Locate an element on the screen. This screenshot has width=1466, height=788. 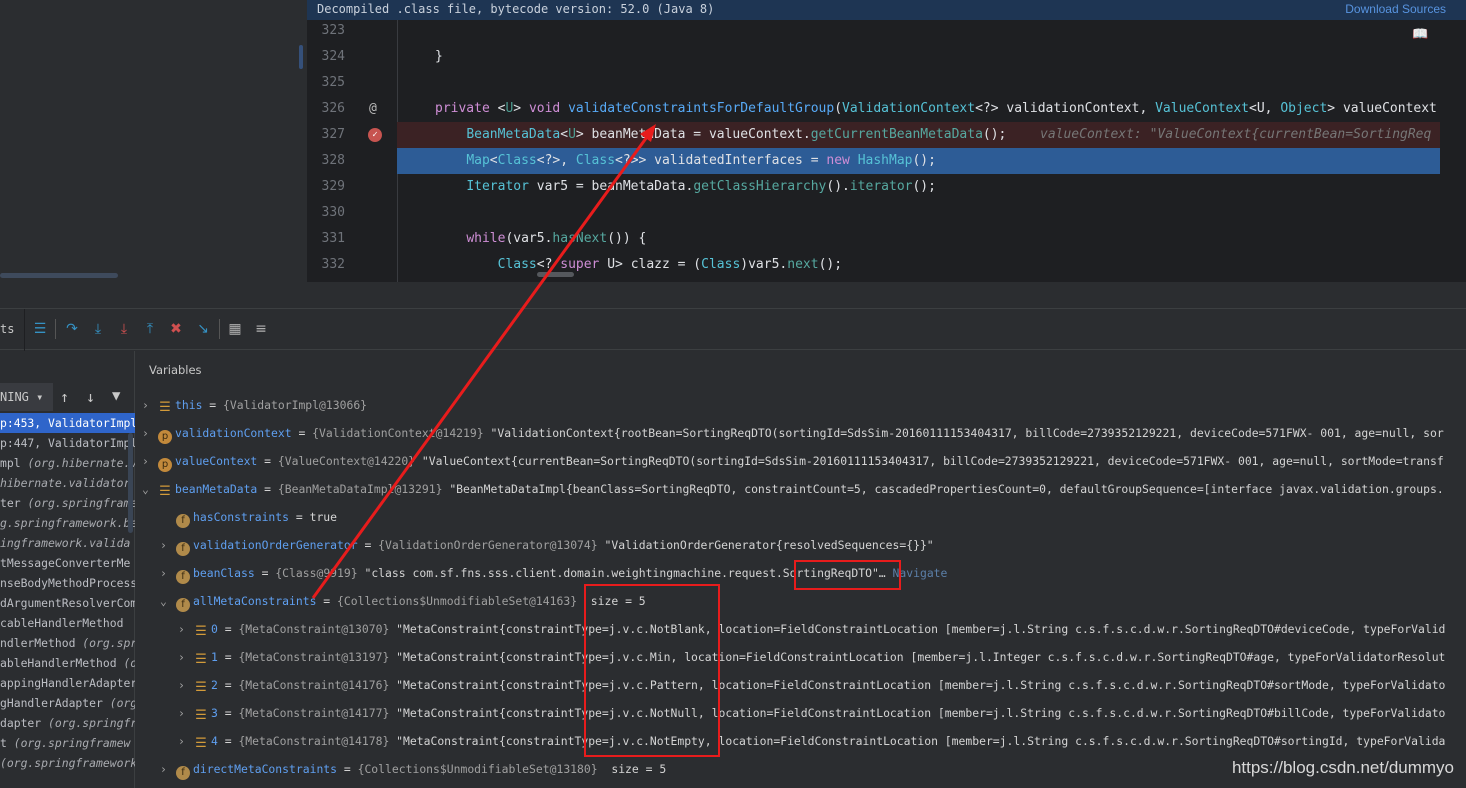
annotation-arrow is located at coordinates (482, 364).